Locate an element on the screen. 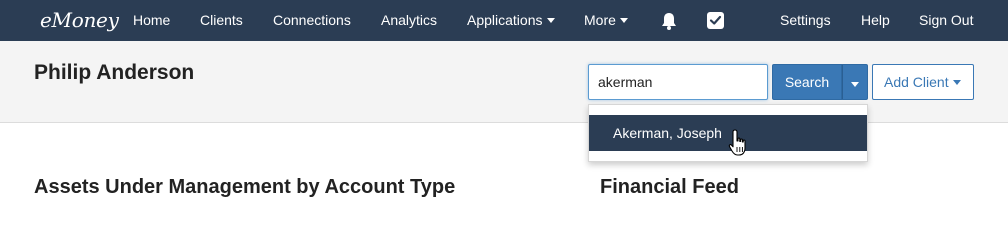 The height and width of the screenshot is (240, 1008). checkbox-icon is located at coordinates (715, 20).